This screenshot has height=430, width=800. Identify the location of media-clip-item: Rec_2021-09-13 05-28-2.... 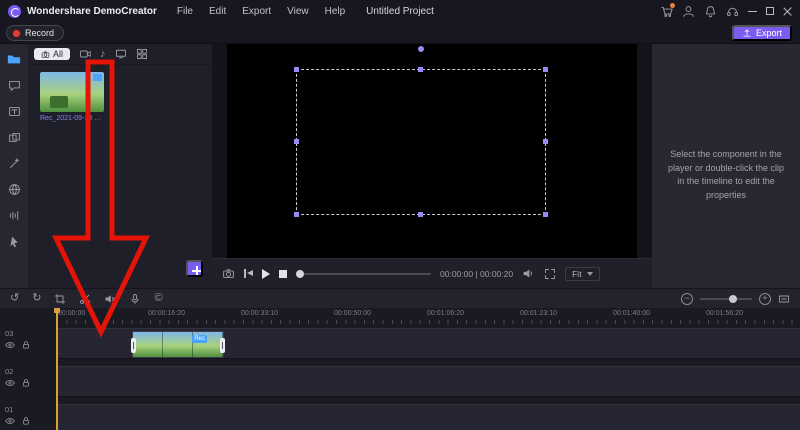
(72, 97).